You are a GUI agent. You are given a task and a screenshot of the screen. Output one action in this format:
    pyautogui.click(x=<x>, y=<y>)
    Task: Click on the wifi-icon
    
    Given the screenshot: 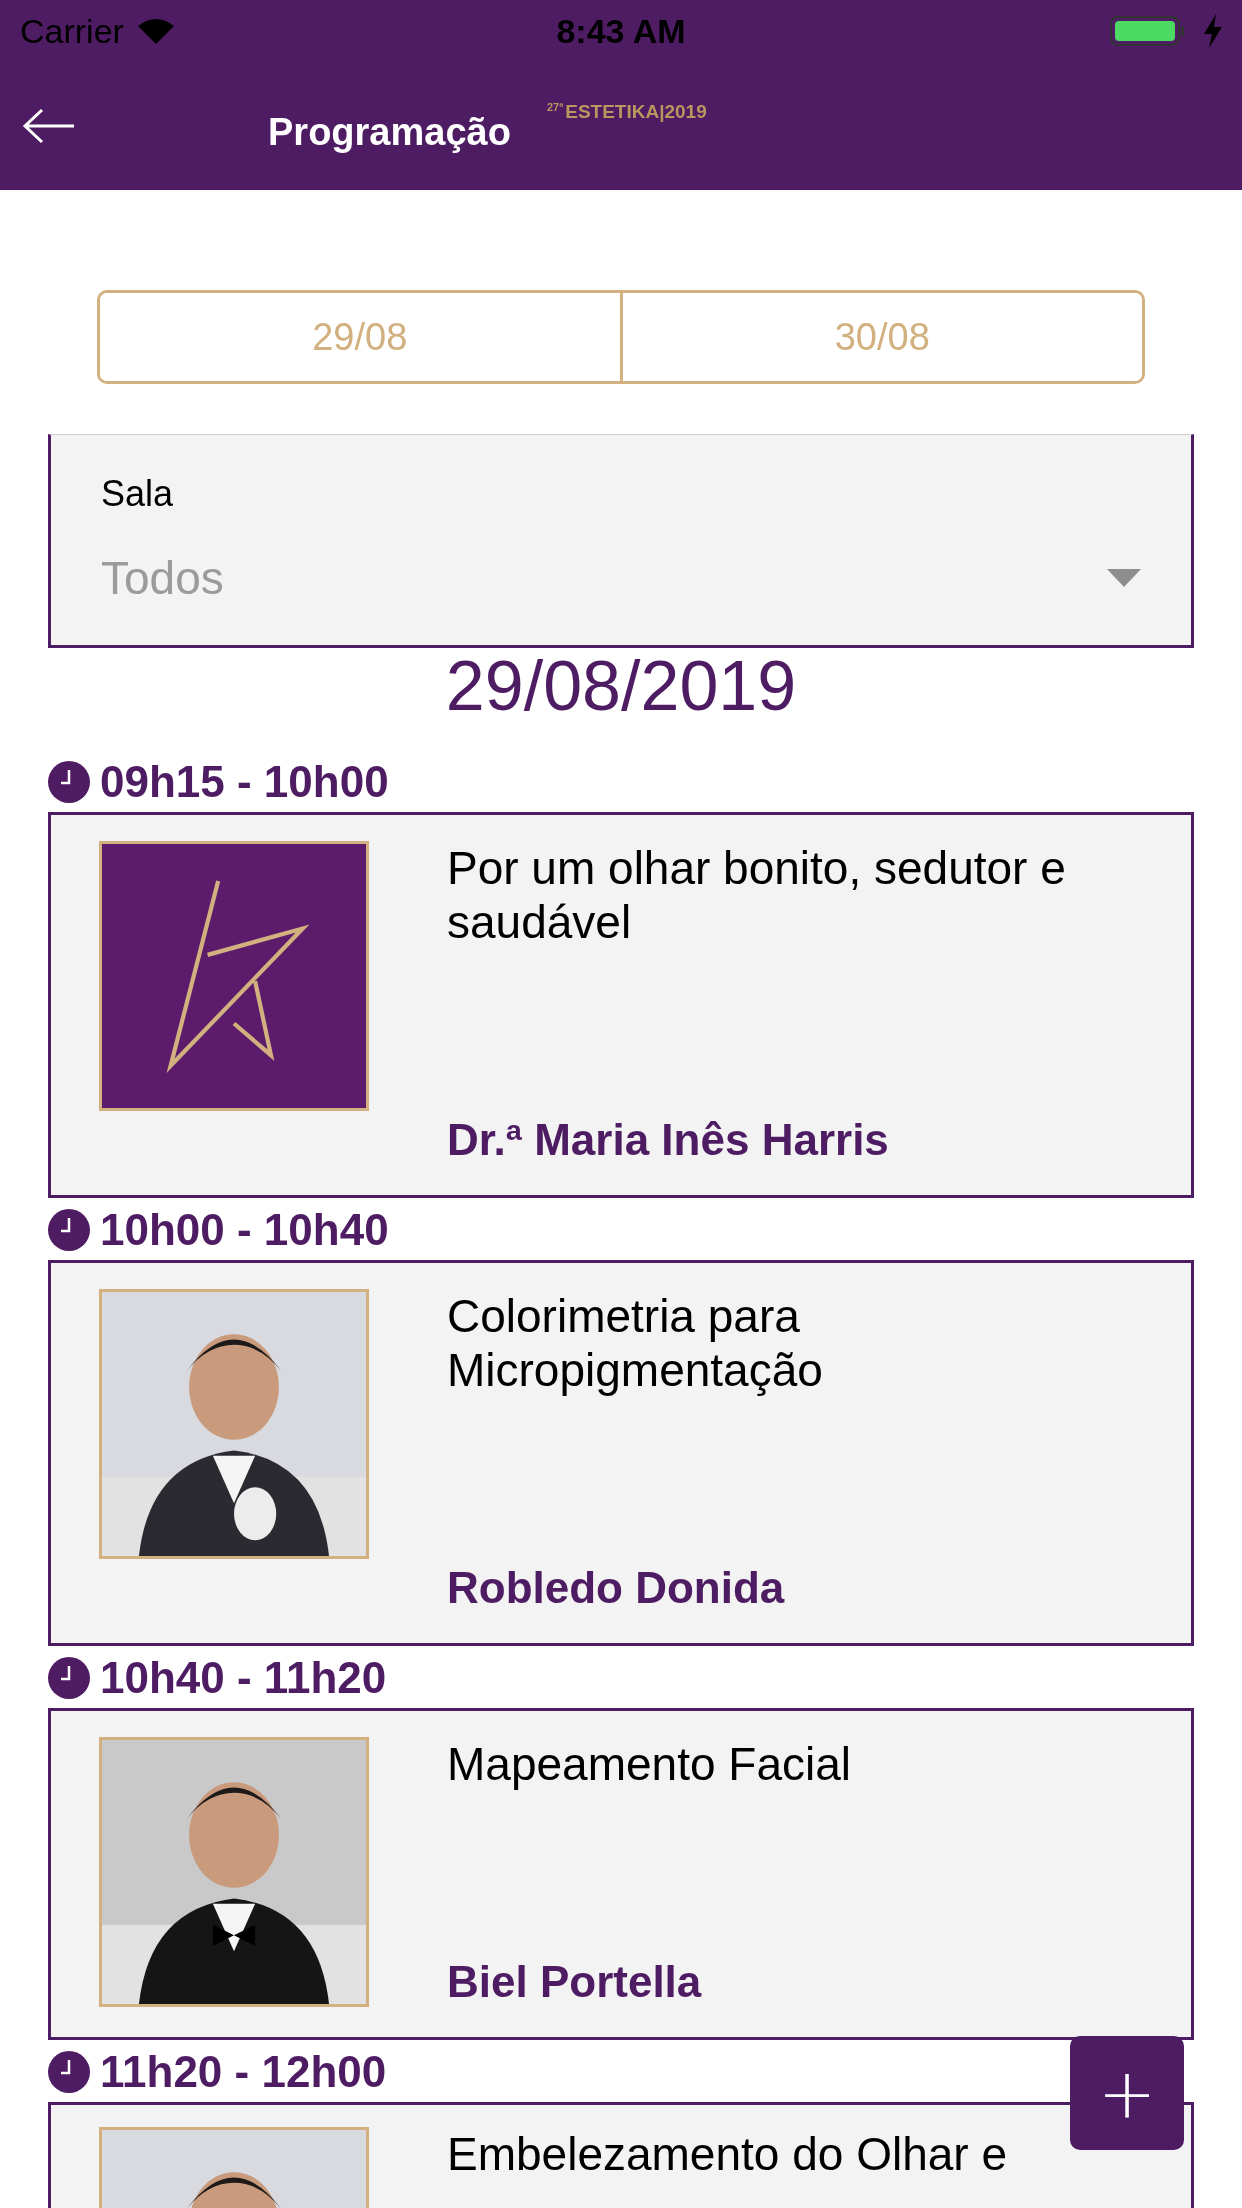 What is the action you would take?
    pyautogui.click(x=155, y=31)
    